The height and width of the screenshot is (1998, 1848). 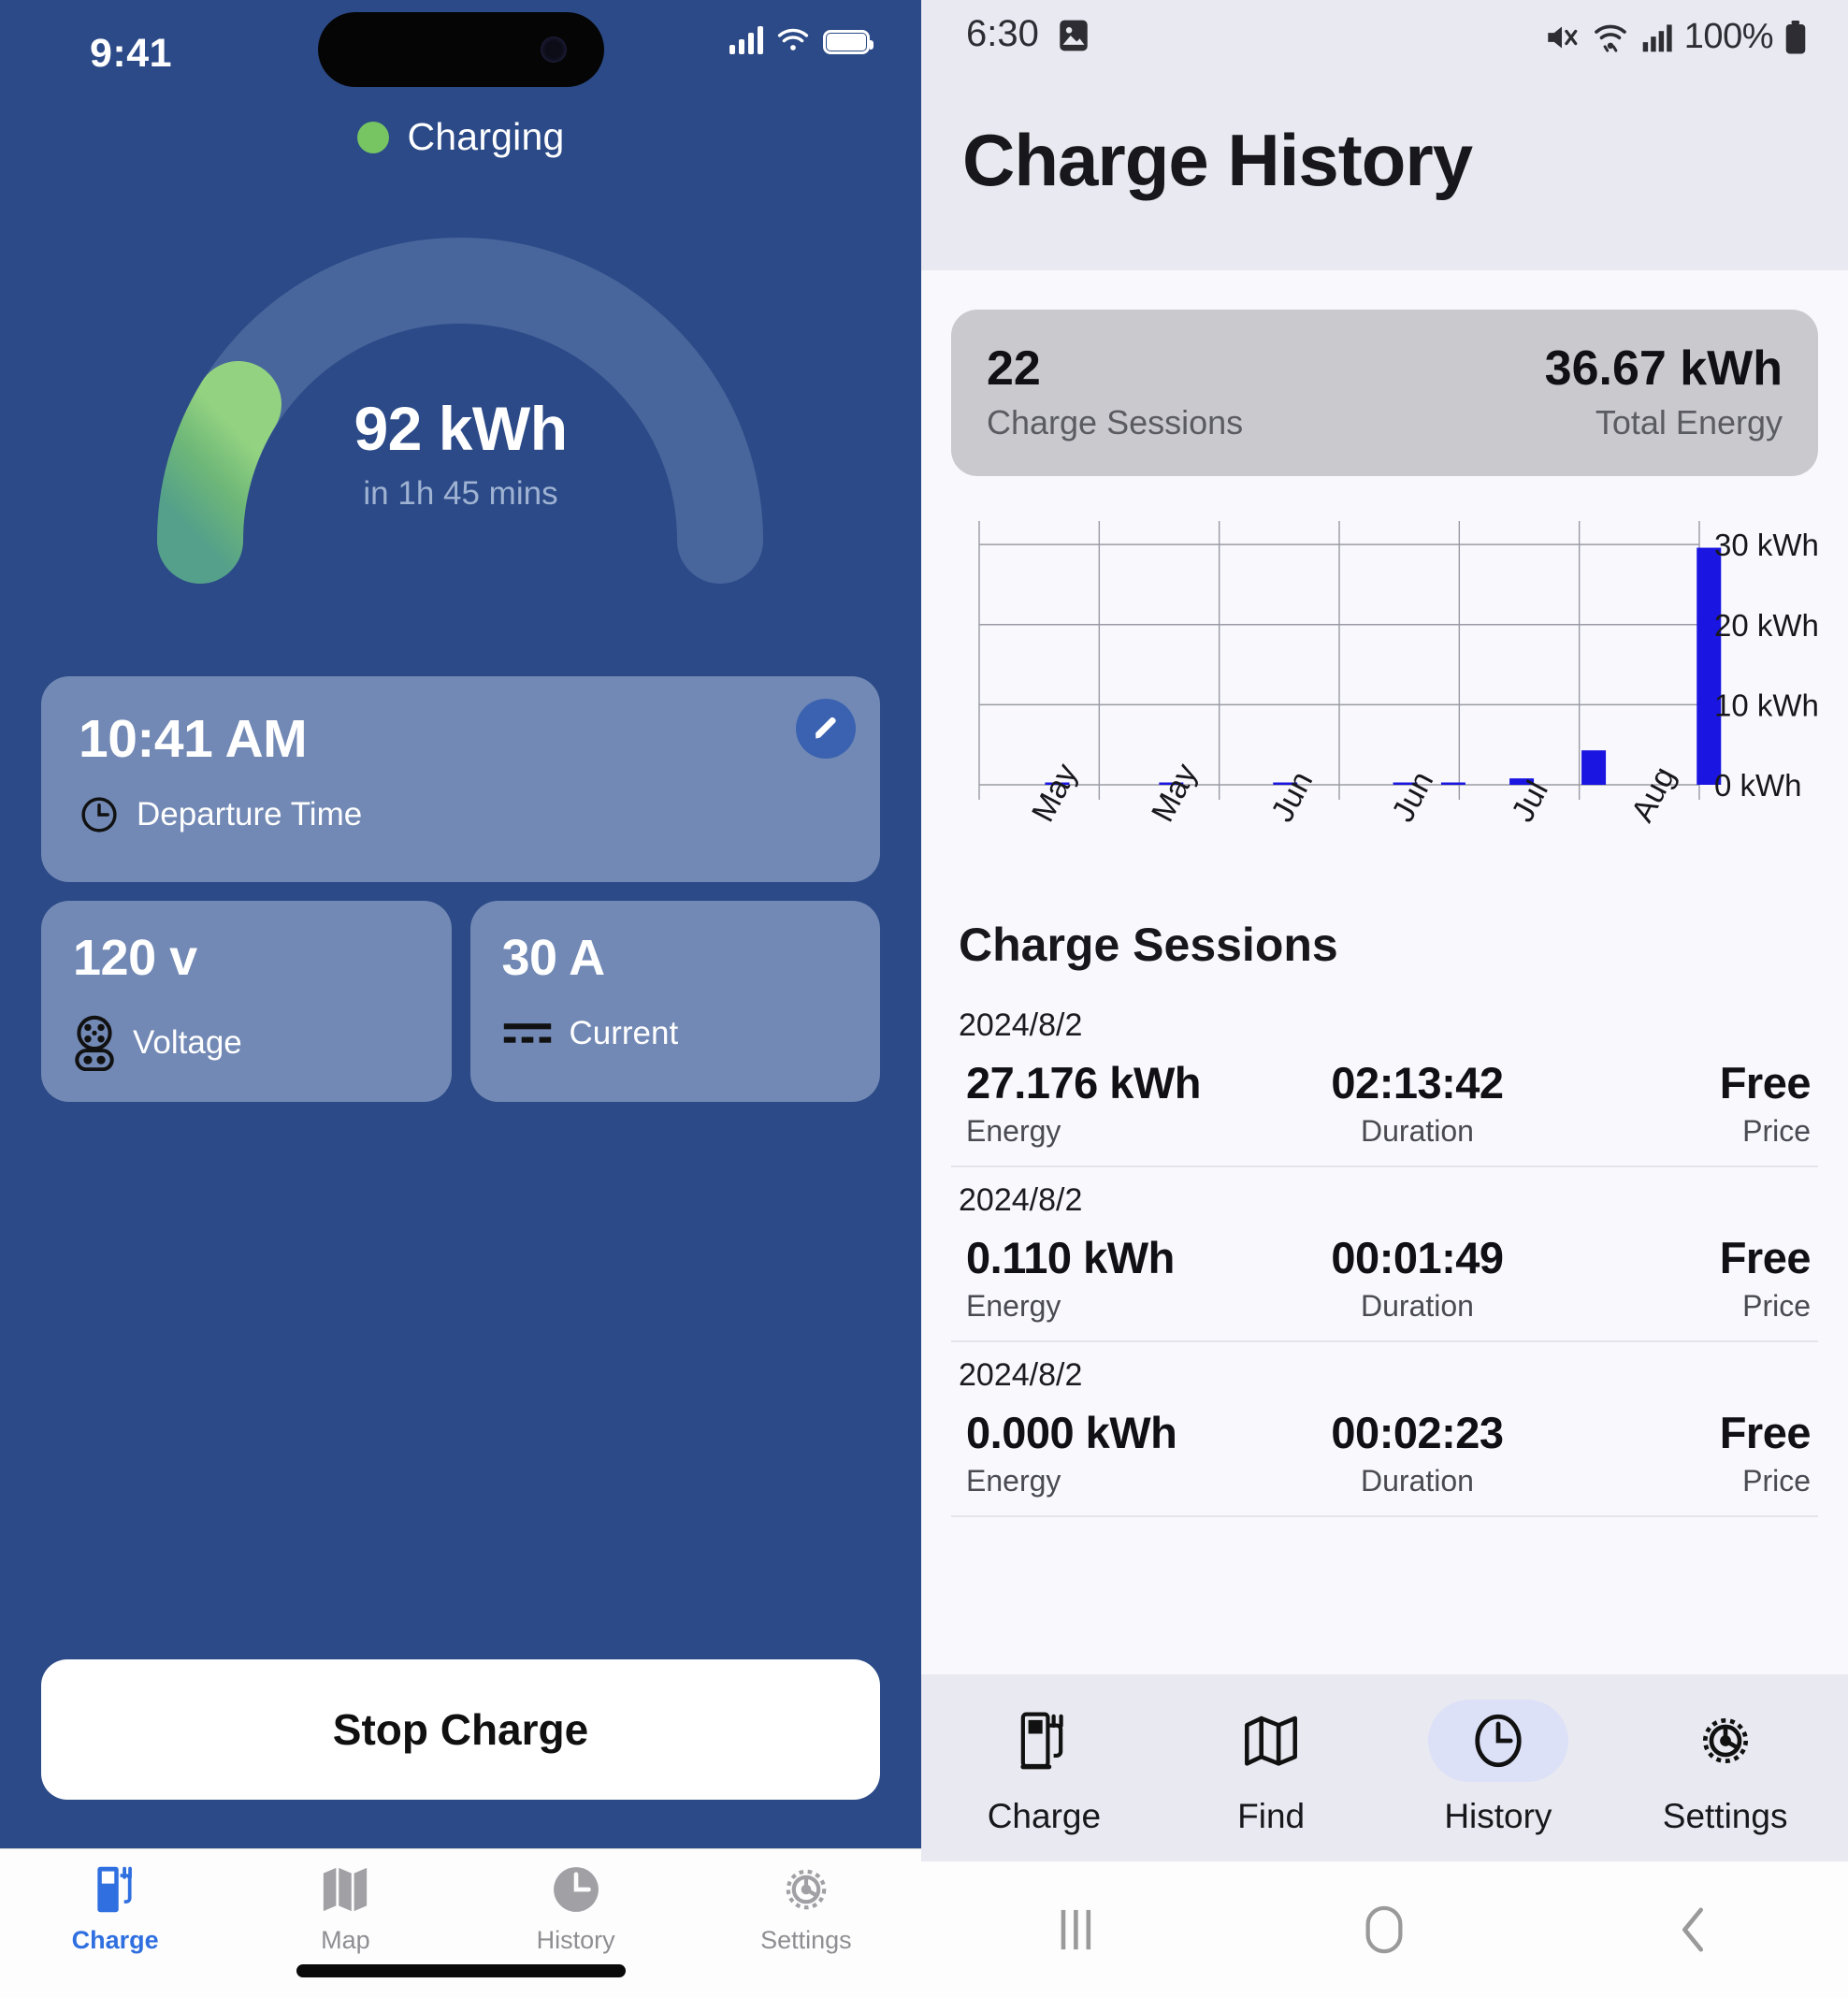 I want to click on charging-status: Charging, so click(x=461, y=137).